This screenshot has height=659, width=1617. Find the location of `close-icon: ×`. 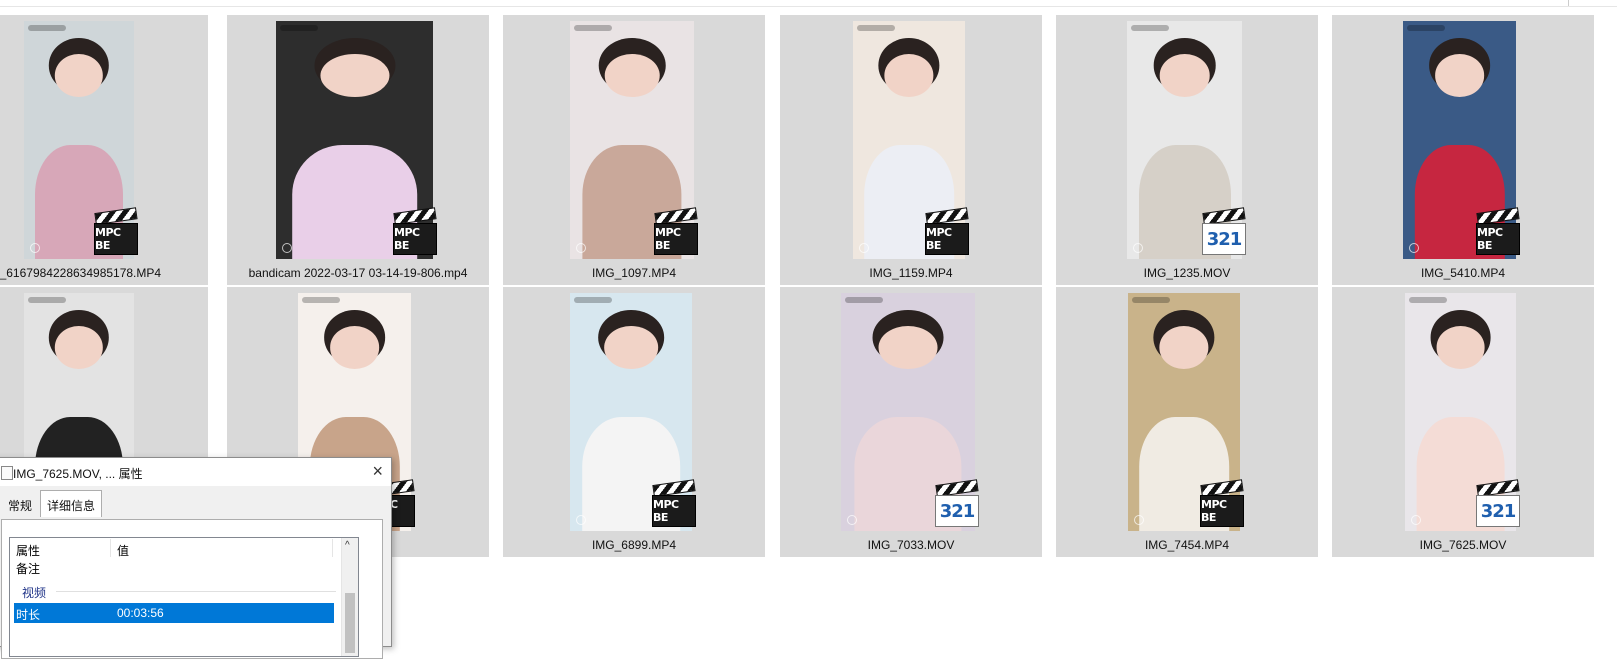

close-icon: × is located at coordinates (377, 471).